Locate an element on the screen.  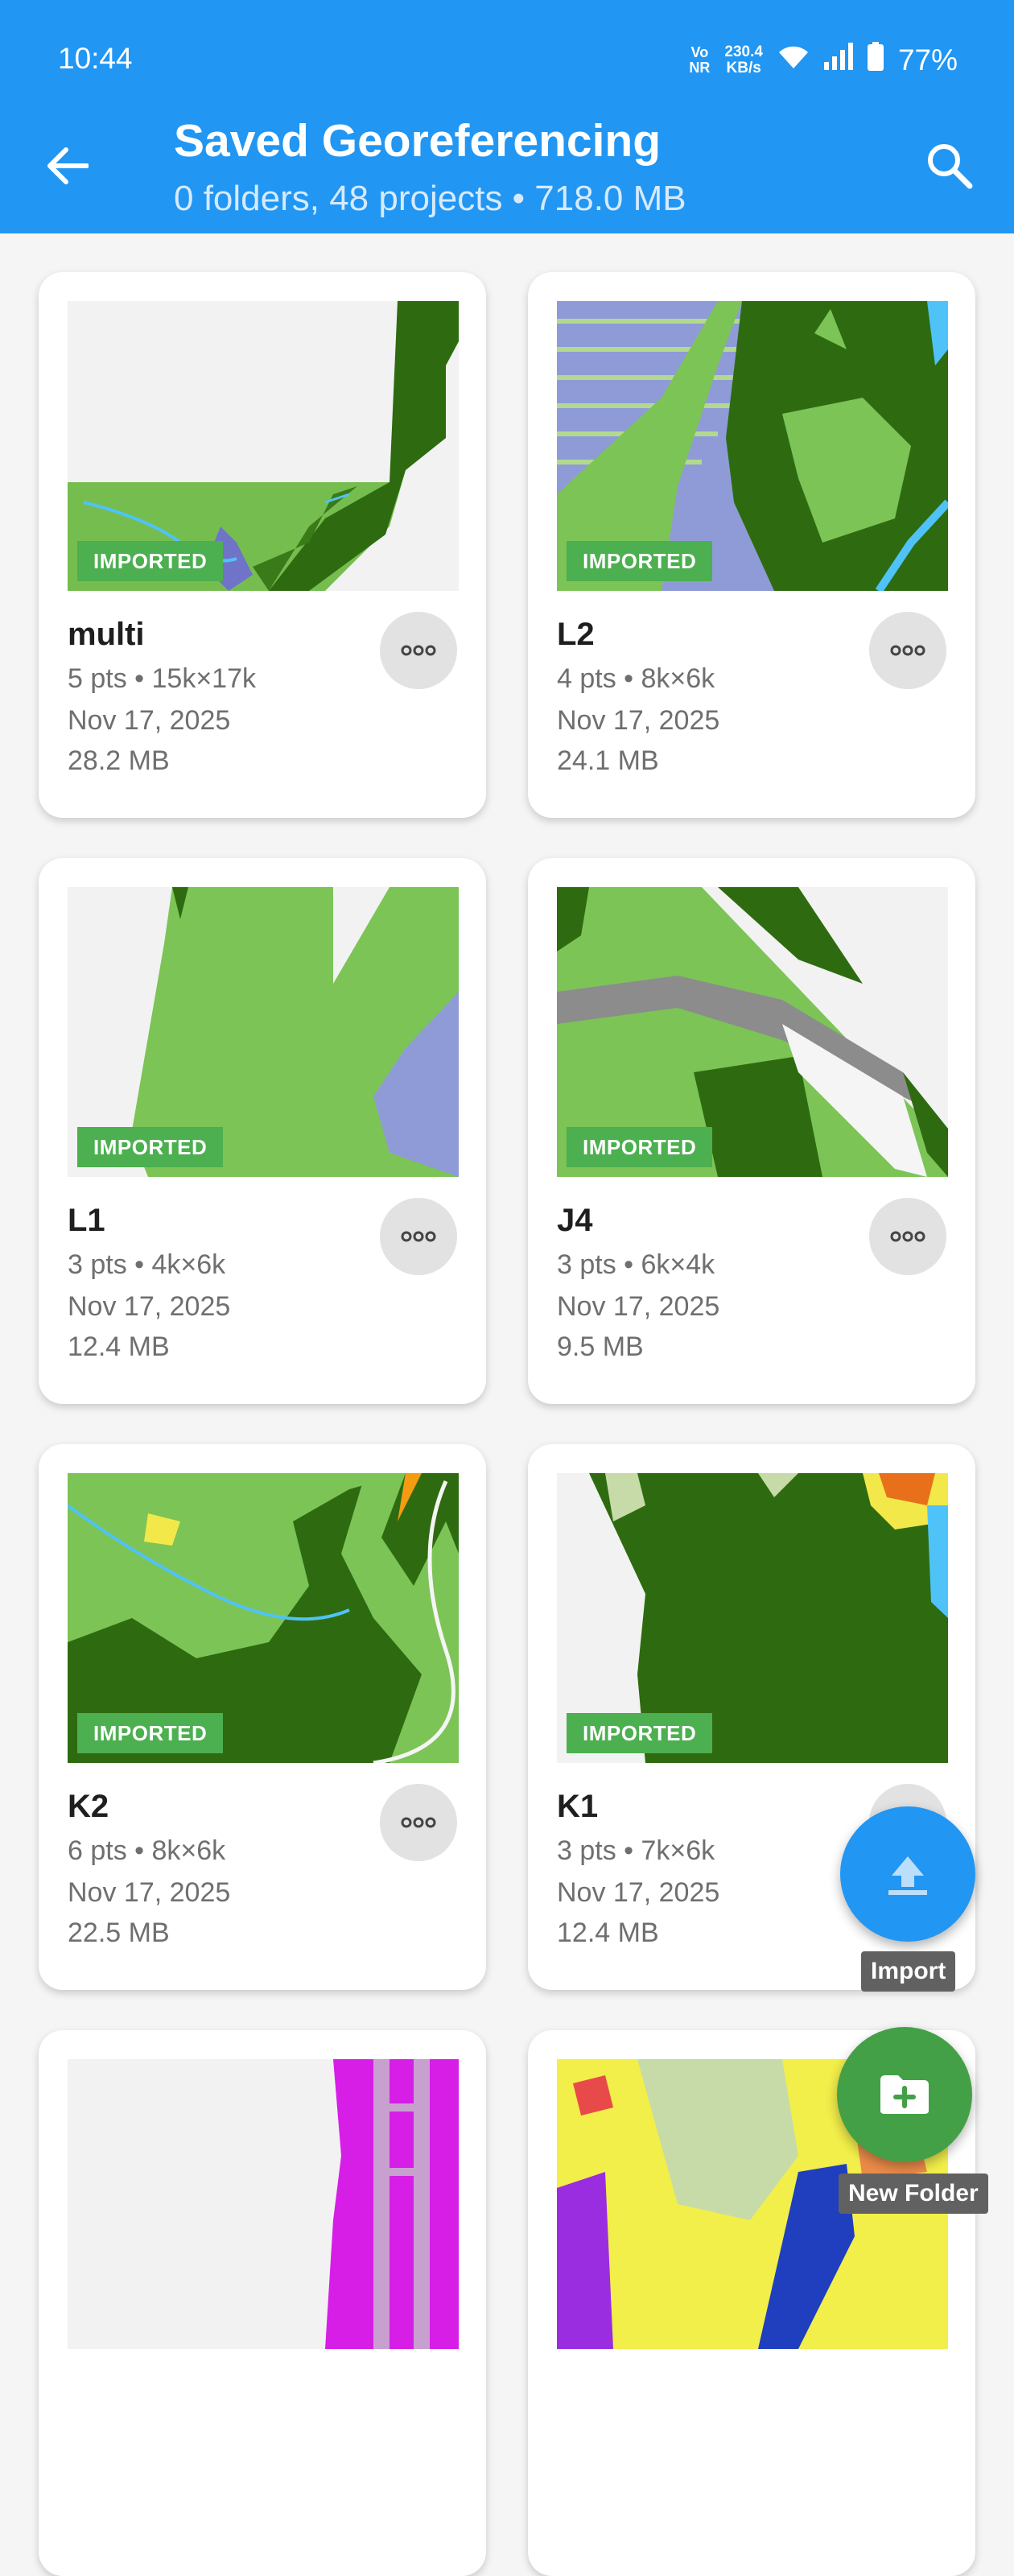
project-points: 3 pts • 6k×4k is located at coordinates (636, 1264).